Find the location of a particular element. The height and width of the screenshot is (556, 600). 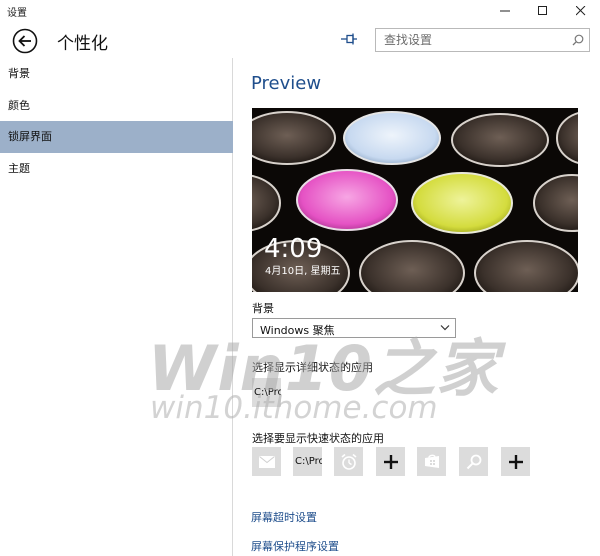

close-button is located at coordinates (581, 11).